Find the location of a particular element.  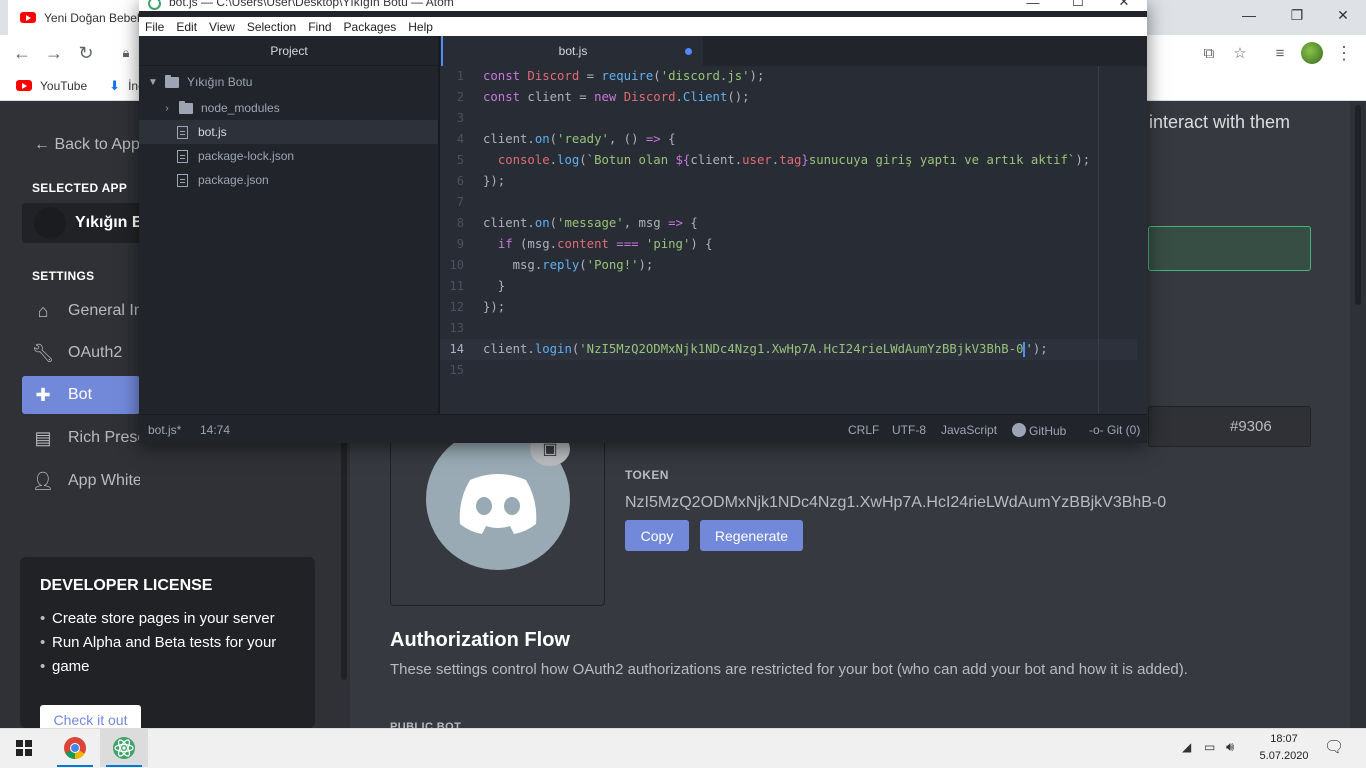

project-tree-header: Project is located at coordinates (289, 51).